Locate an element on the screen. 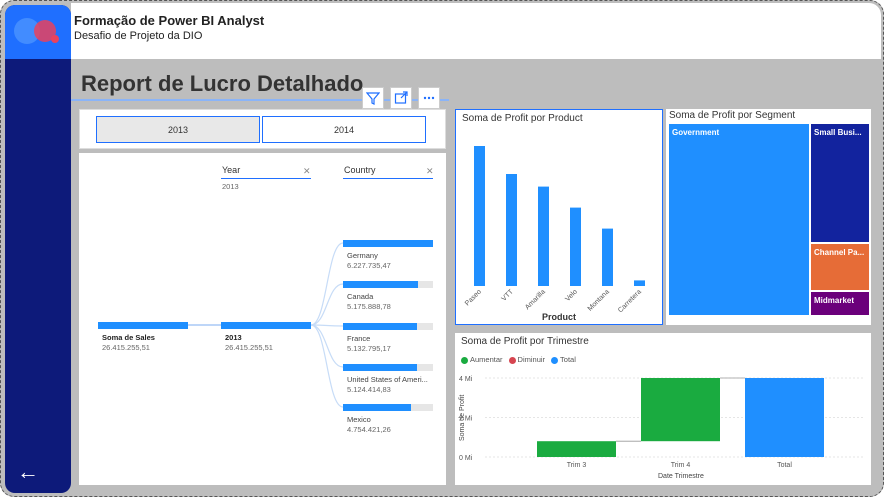 The width and height of the screenshot is (884, 497). year-node-label: 2013 is located at coordinates (233, 337).